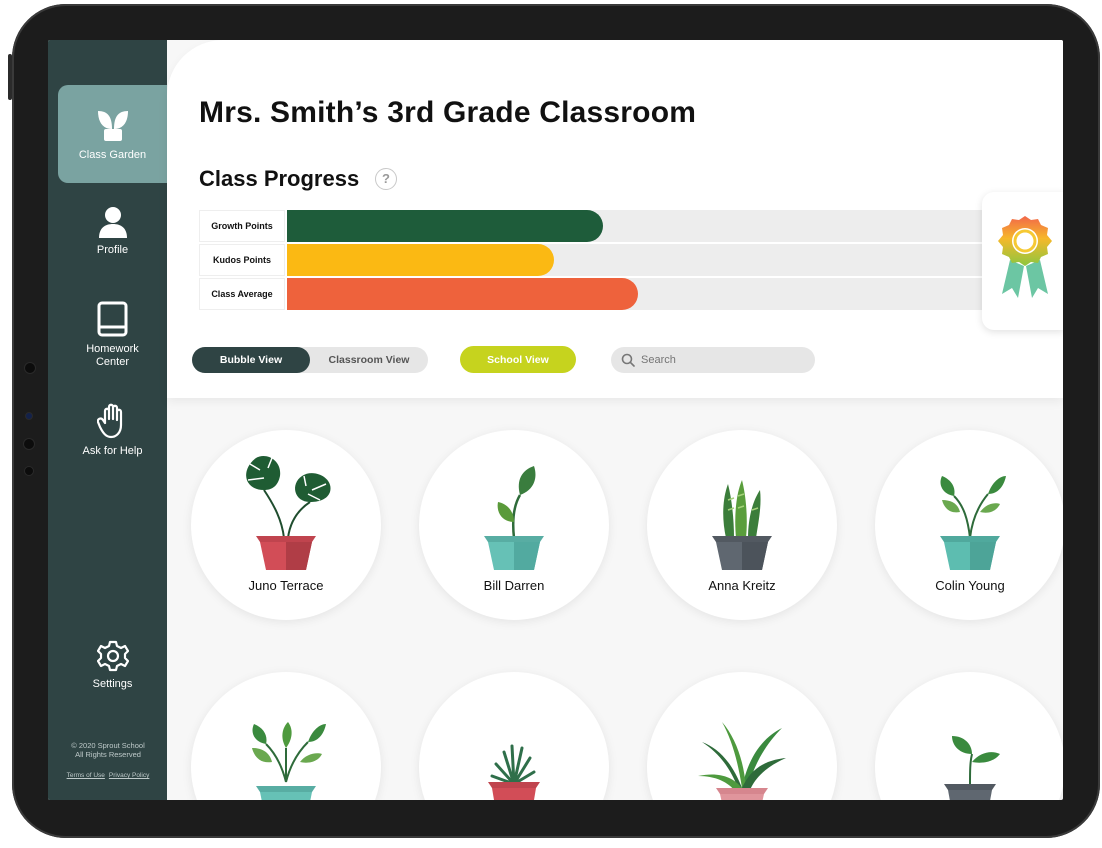 This screenshot has height=848, width=1102. Describe the element at coordinates (10, 77) in the screenshot. I see `volume-button` at that location.